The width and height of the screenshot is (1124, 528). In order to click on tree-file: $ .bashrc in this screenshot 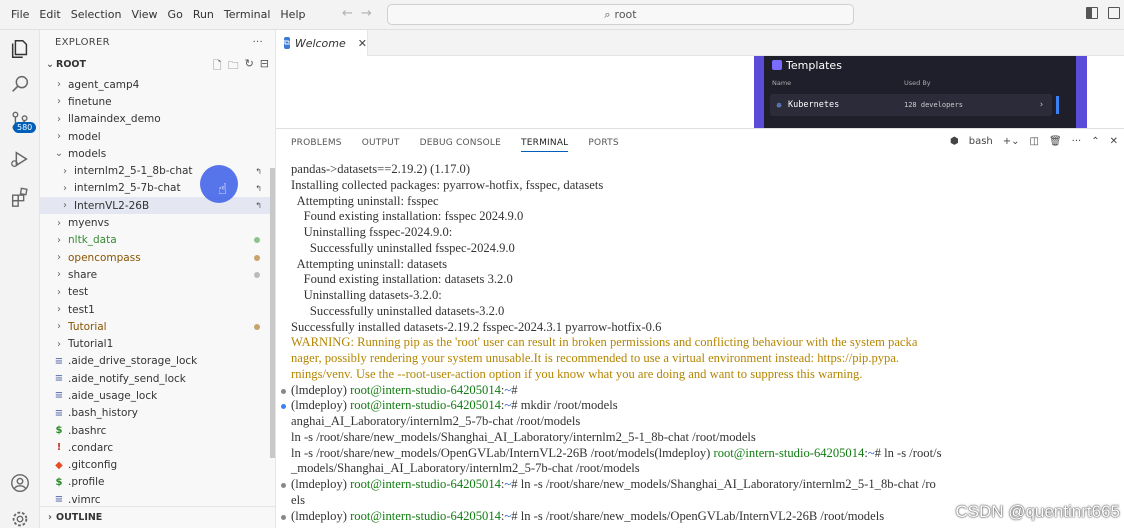, I will do `click(156, 430)`.